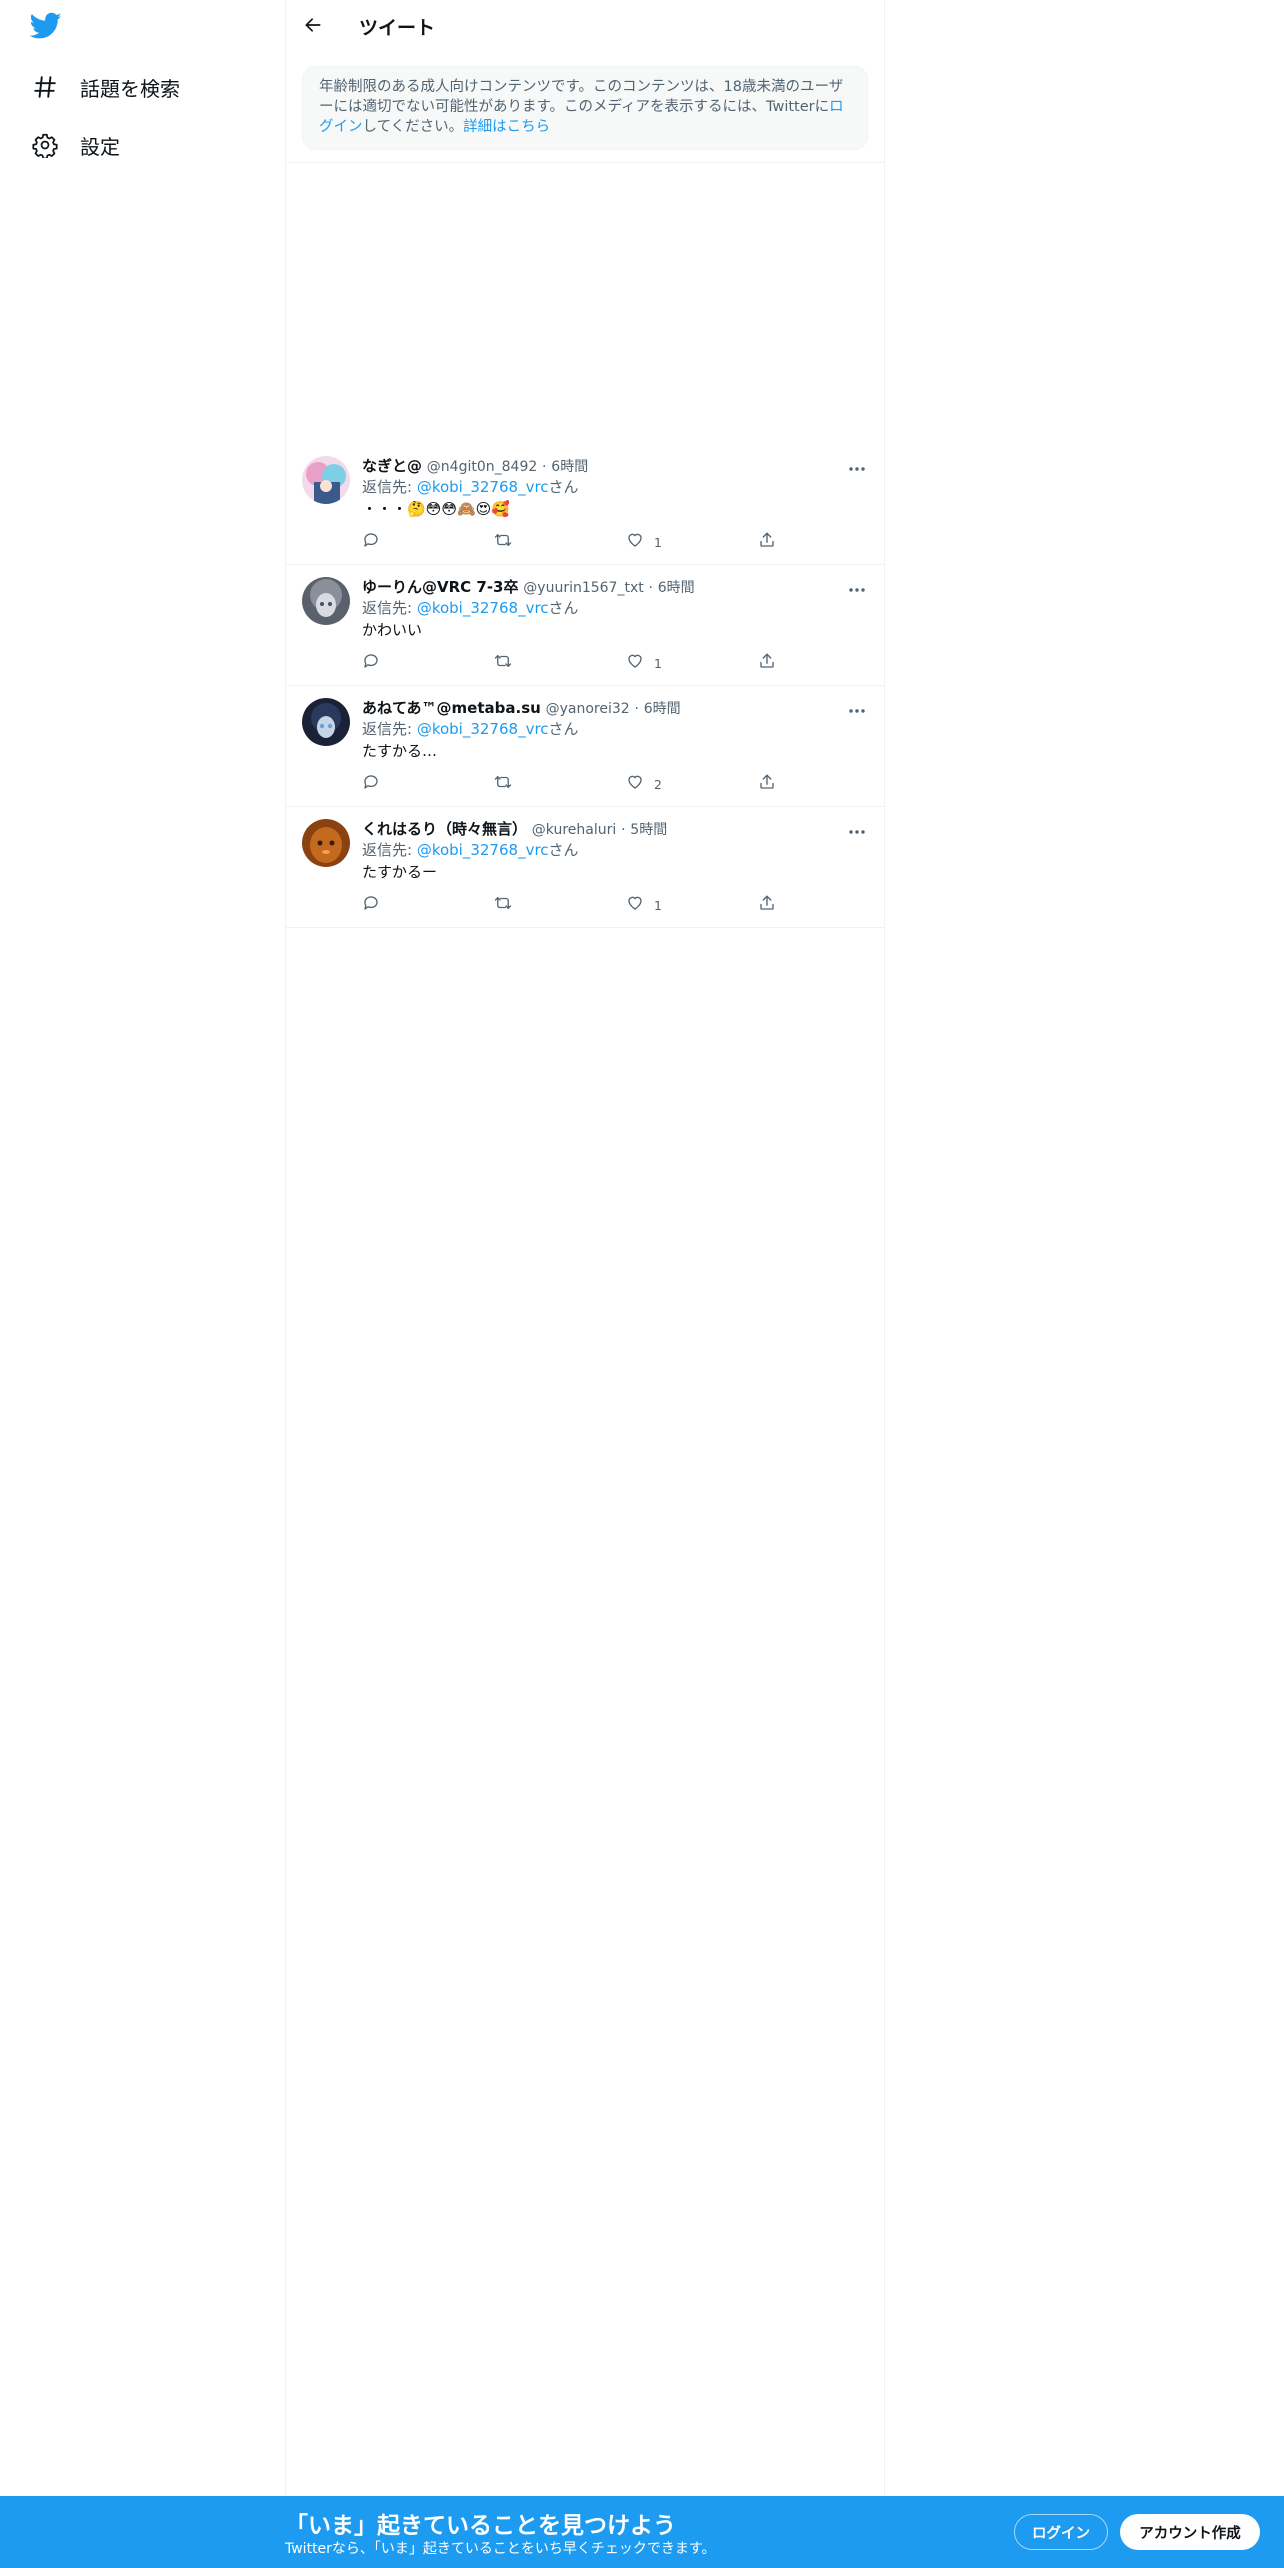  What do you see at coordinates (130, 88) in the screenshot?
I see `sidebar-item-label: 話題を検索` at bounding box center [130, 88].